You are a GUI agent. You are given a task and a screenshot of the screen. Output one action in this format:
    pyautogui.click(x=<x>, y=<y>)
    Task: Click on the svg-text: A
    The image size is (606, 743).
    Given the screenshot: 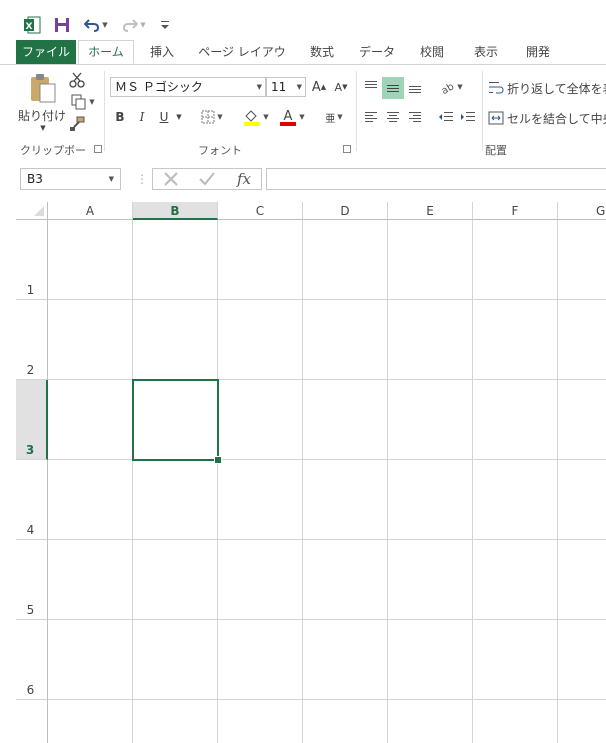 What is the action you would take?
    pyautogui.click(x=288, y=116)
    